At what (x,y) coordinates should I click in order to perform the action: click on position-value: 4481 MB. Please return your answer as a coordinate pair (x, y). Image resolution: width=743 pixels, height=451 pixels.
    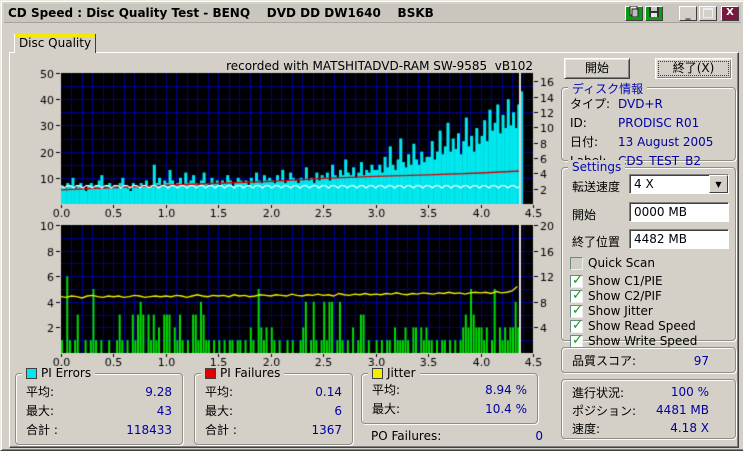
    Looking at the image, I should click on (682, 410).